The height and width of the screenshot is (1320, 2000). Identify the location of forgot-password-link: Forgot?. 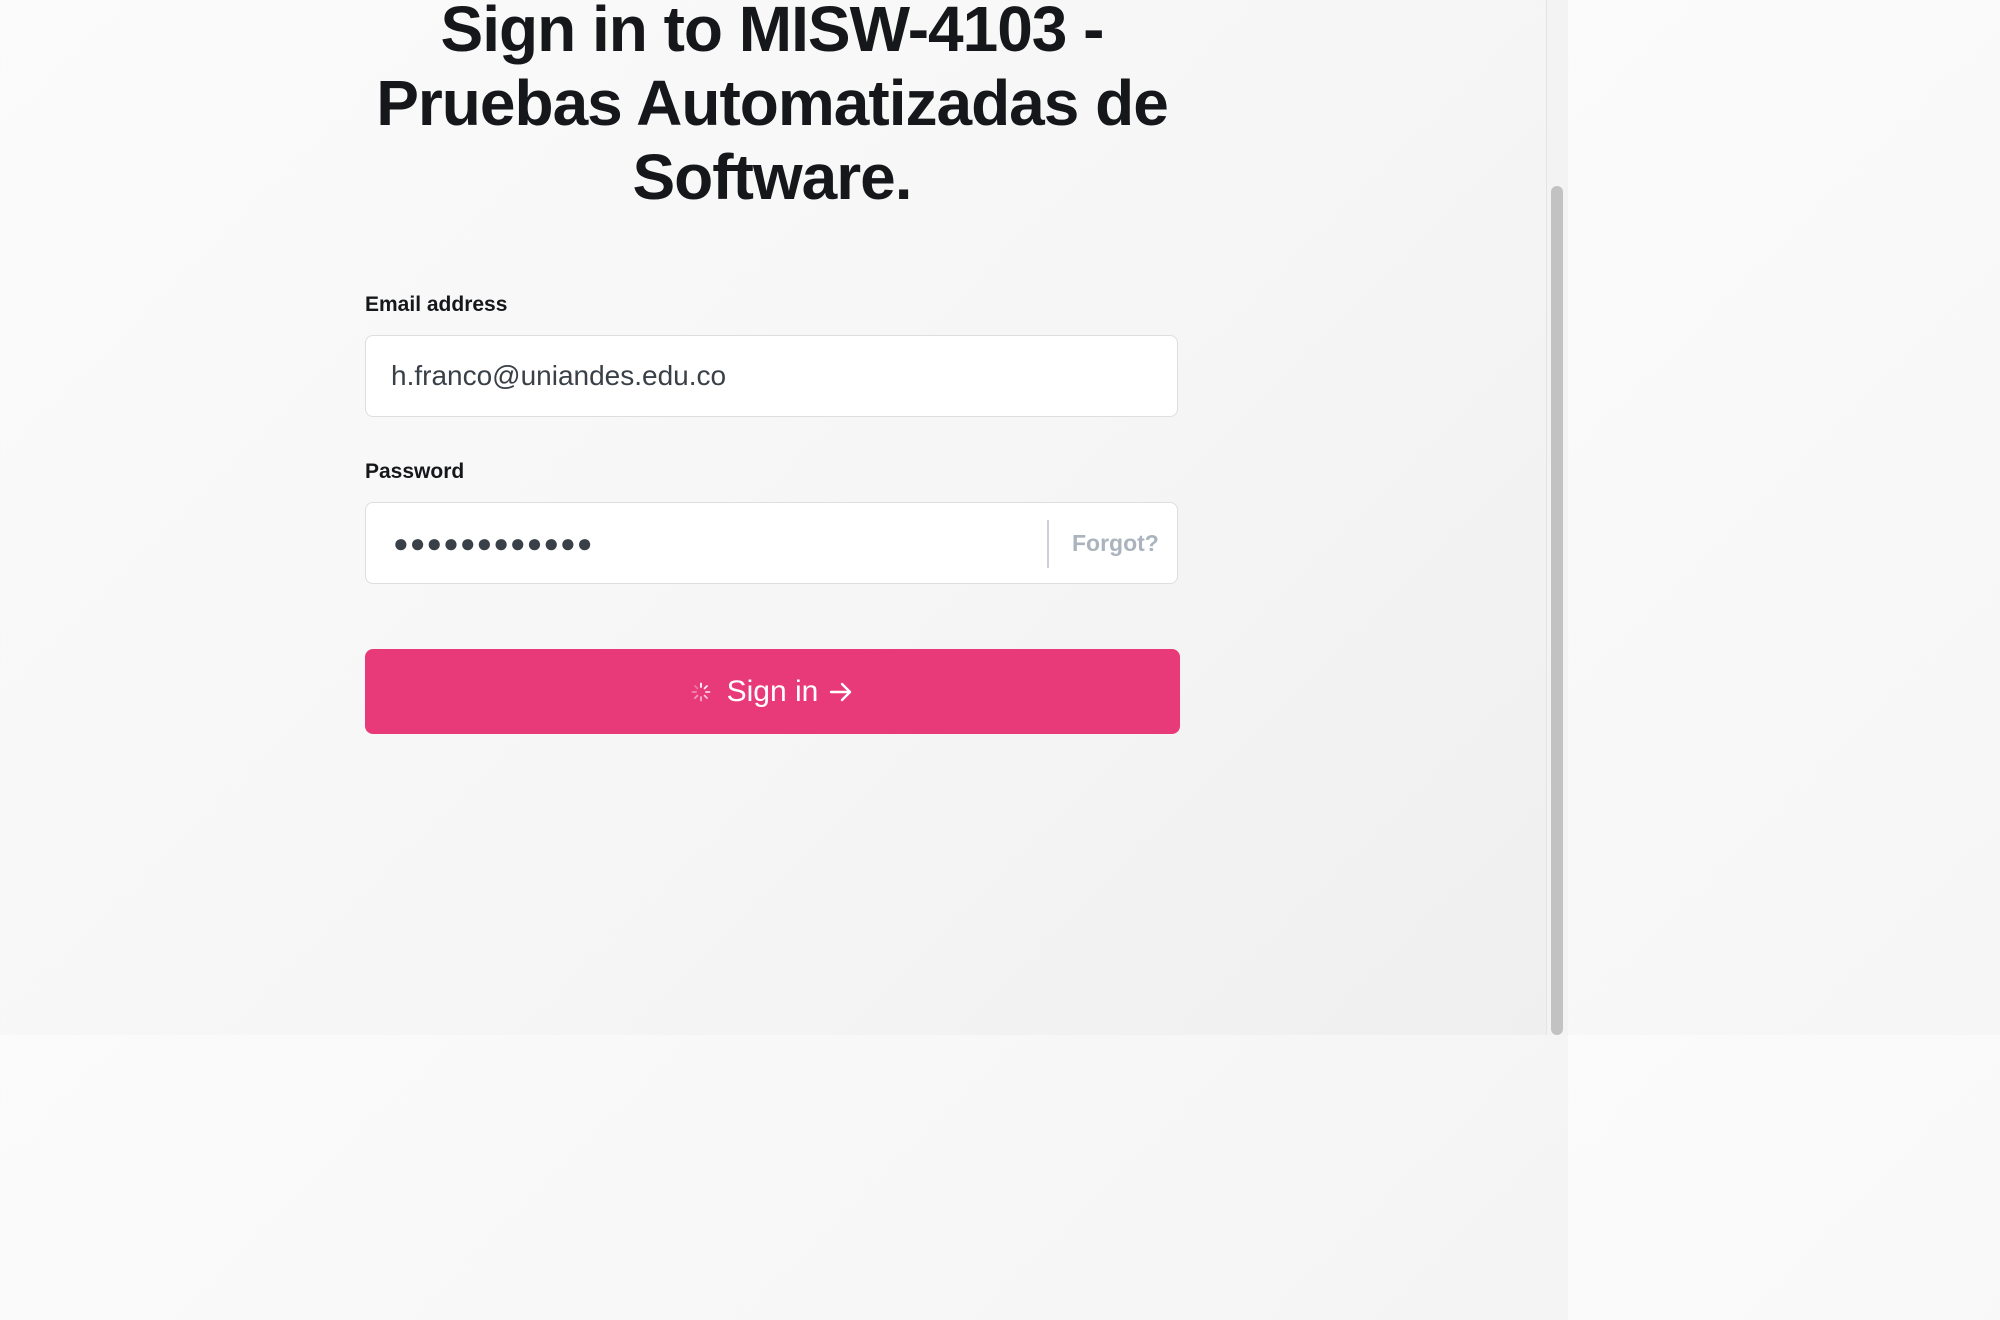
(1115, 543).